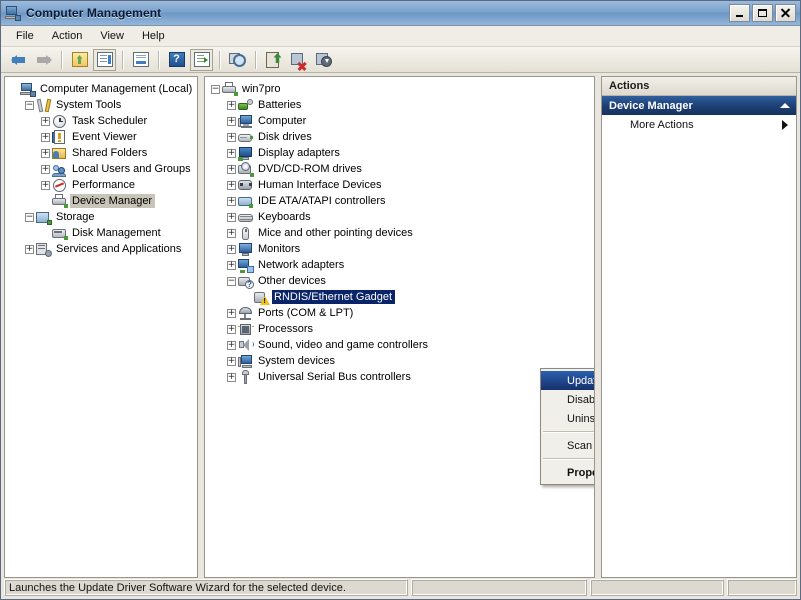 The width and height of the screenshot is (801, 600). What do you see at coordinates (785, 13) in the screenshot?
I see `close-button` at bounding box center [785, 13].